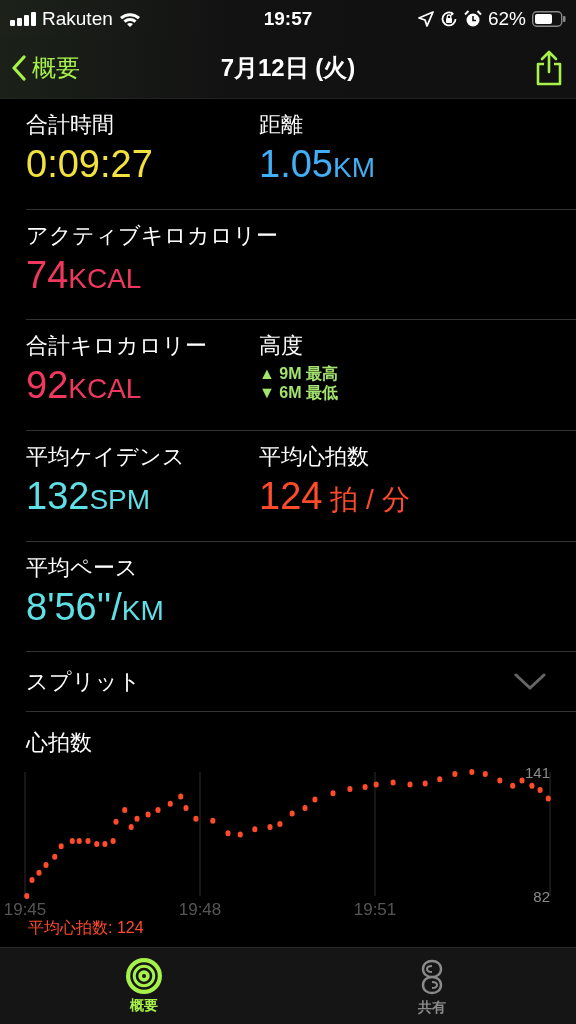 The height and width of the screenshot is (1024, 576). Describe the element at coordinates (82, 567) in the screenshot. I see `metric-label: 平均ペース` at that location.